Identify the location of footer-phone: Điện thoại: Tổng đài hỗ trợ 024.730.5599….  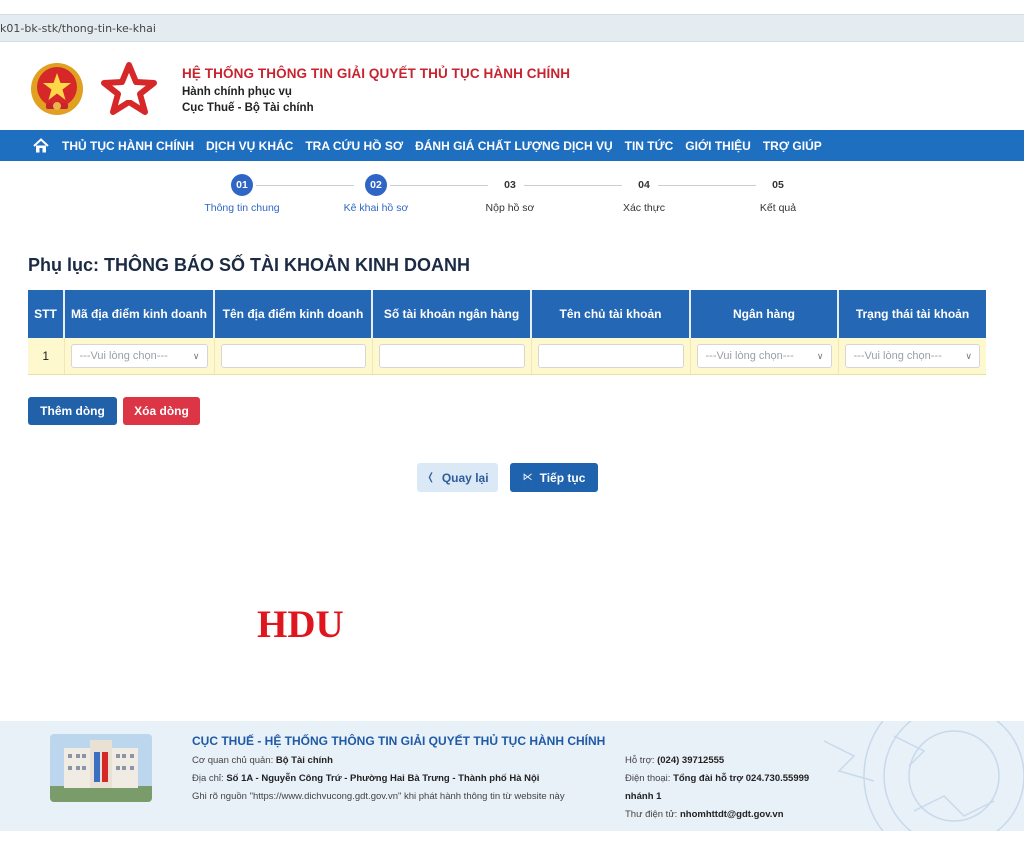
(717, 778).